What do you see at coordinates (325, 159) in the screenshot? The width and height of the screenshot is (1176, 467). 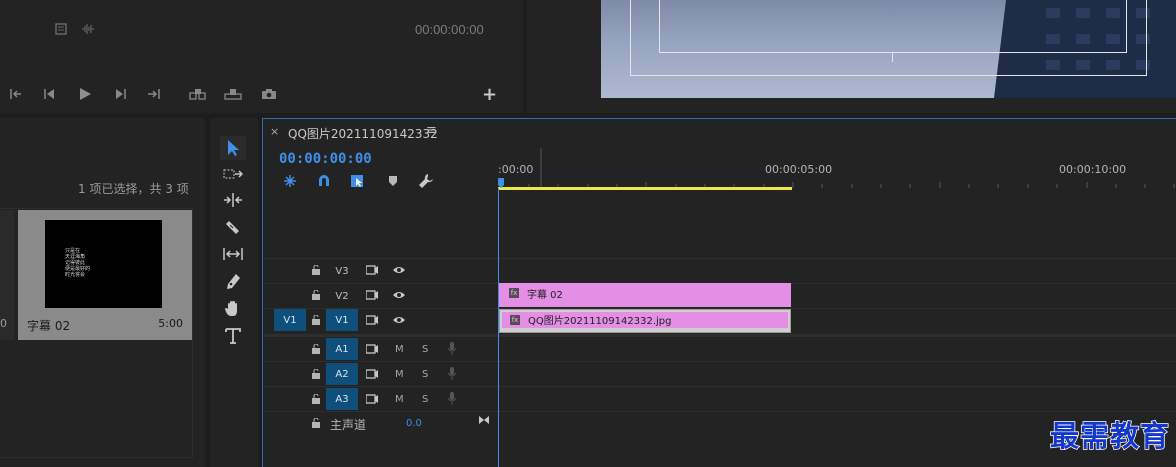 I see `timeline-timecode: 00:00:00:00` at bounding box center [325, 159].